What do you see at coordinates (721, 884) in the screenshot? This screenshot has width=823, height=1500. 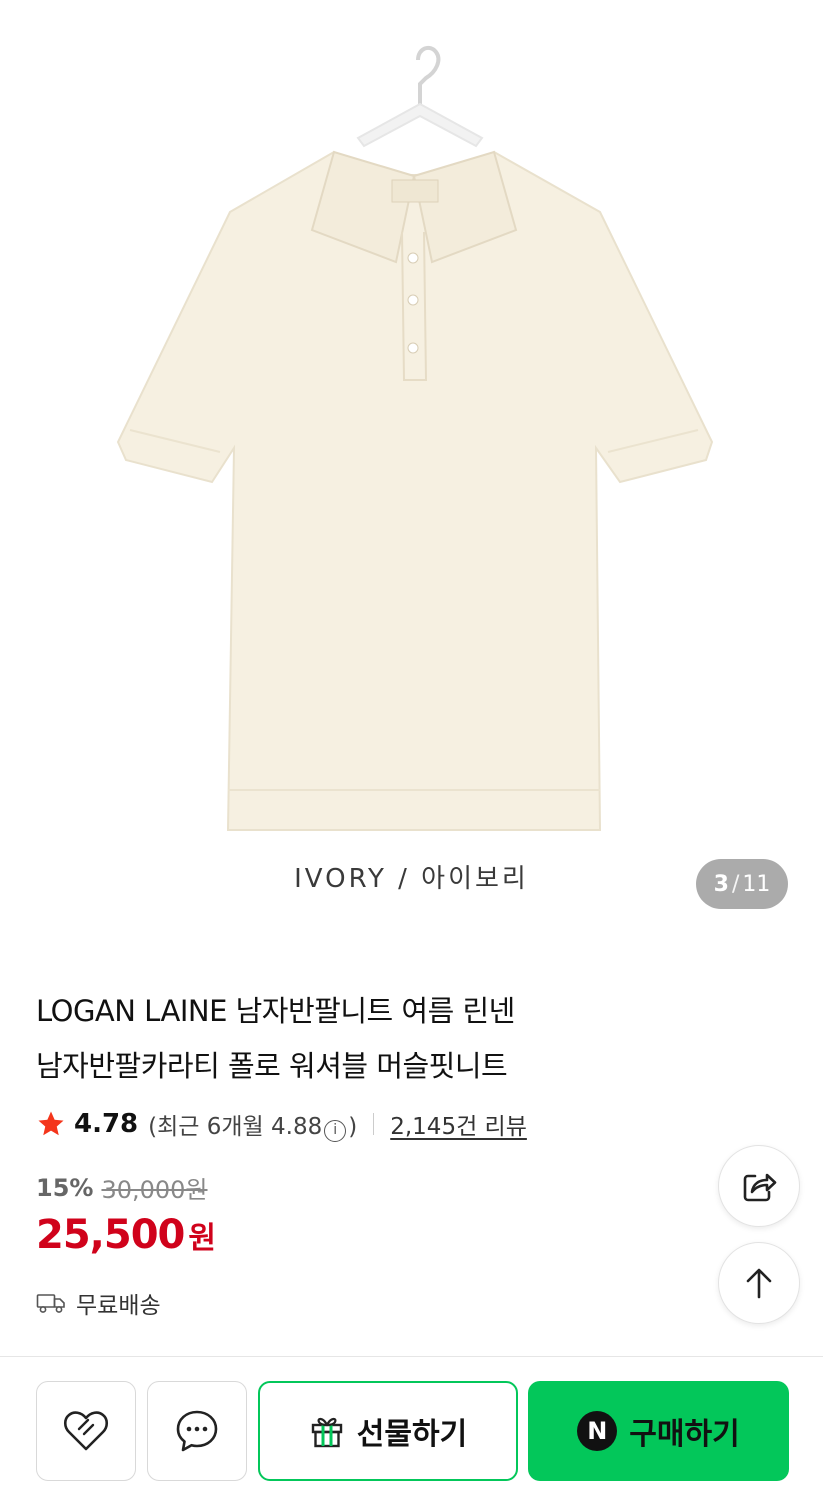 I see `counter-current: 3` at bounding box center [721, 884].